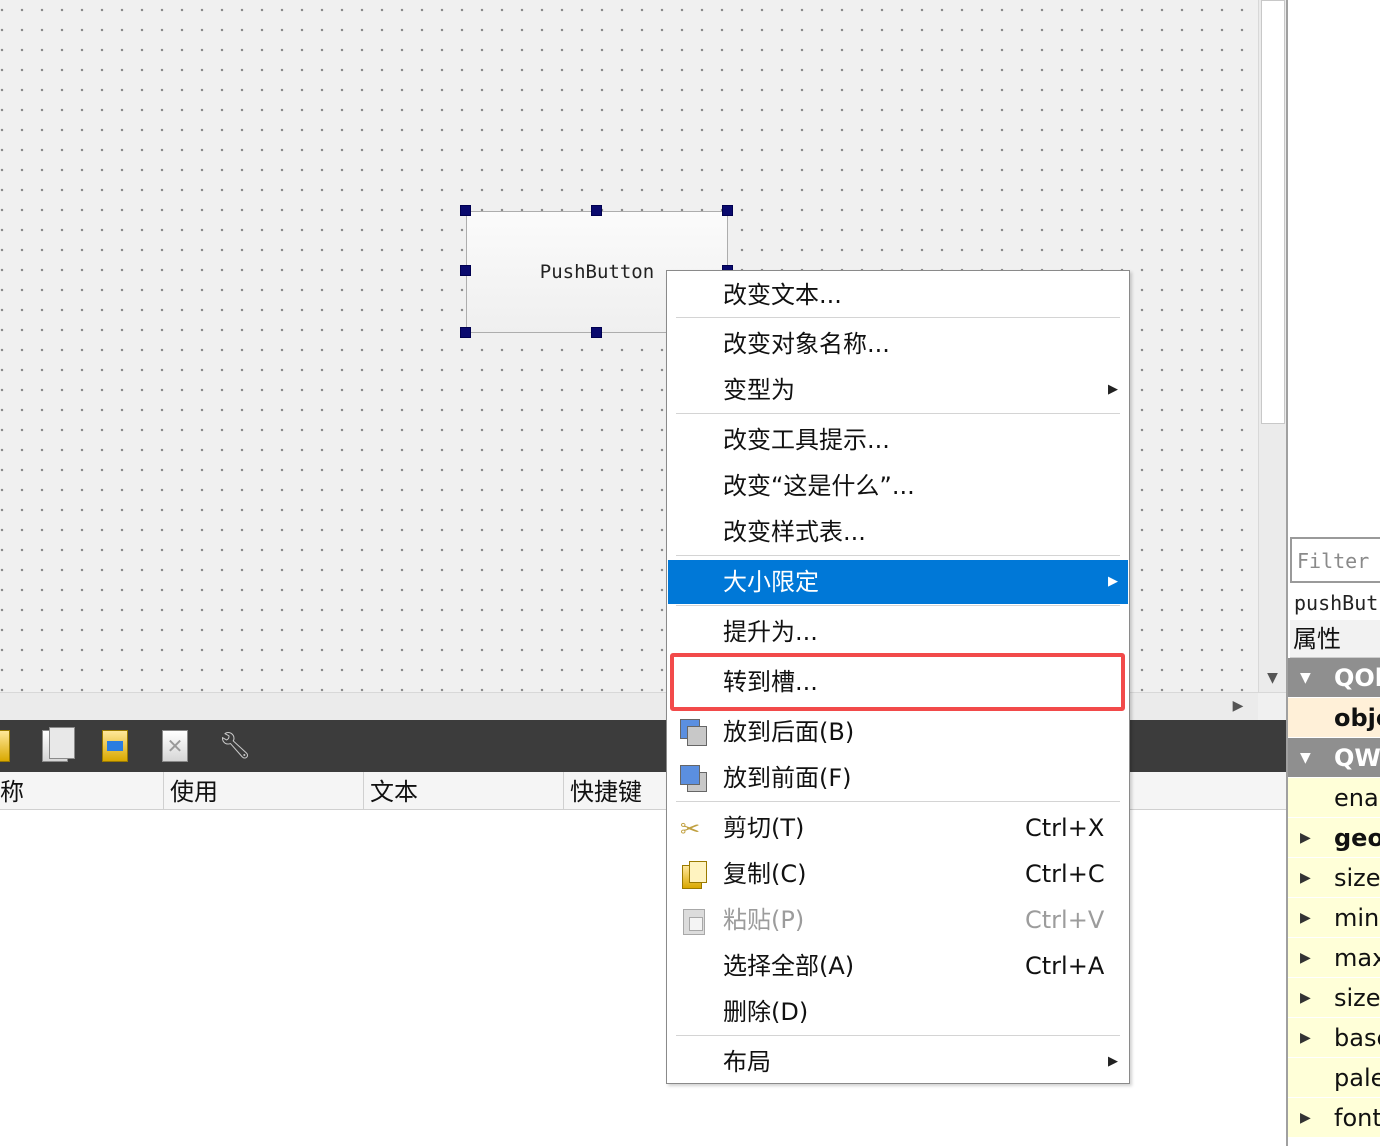 Image resolution: width=1380 pixels, height=1146 pixels. What do you see at coordinates (596, 210) in the screenshot?
I see `resize-handle-top` at bounding box center [596, 210].